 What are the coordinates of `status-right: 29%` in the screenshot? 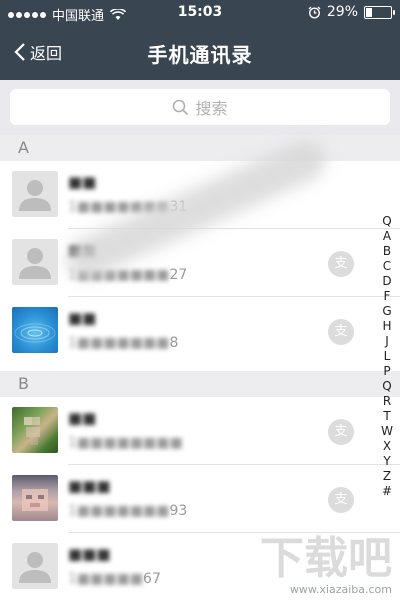 It's located at (351, 12).